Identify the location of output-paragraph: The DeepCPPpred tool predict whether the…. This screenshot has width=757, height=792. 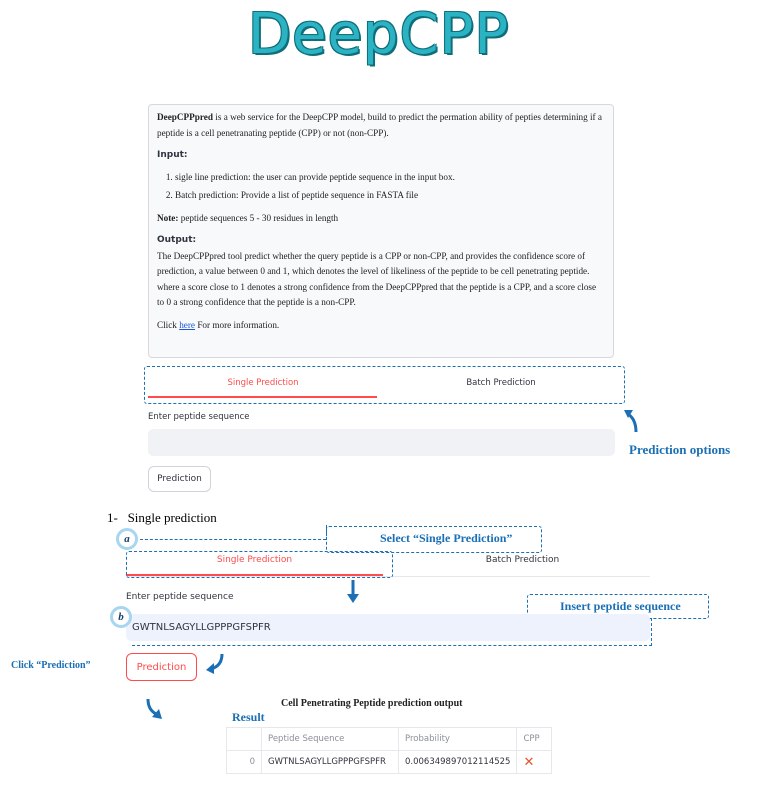
(377, 279).